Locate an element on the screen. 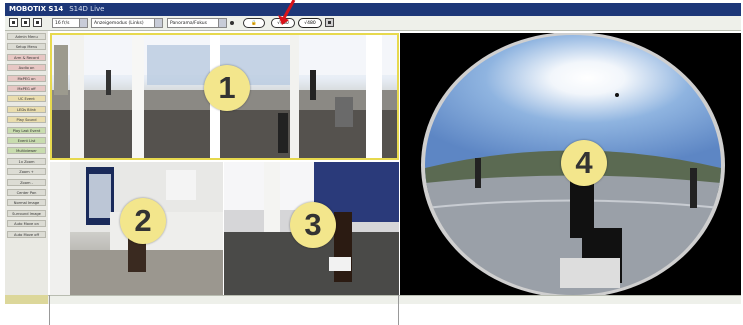 Image resolution: width=743 pixels, height=325 pixels. sidebar-button-mxpeg-on: MxPEG on is located at coordinates (26, 78).